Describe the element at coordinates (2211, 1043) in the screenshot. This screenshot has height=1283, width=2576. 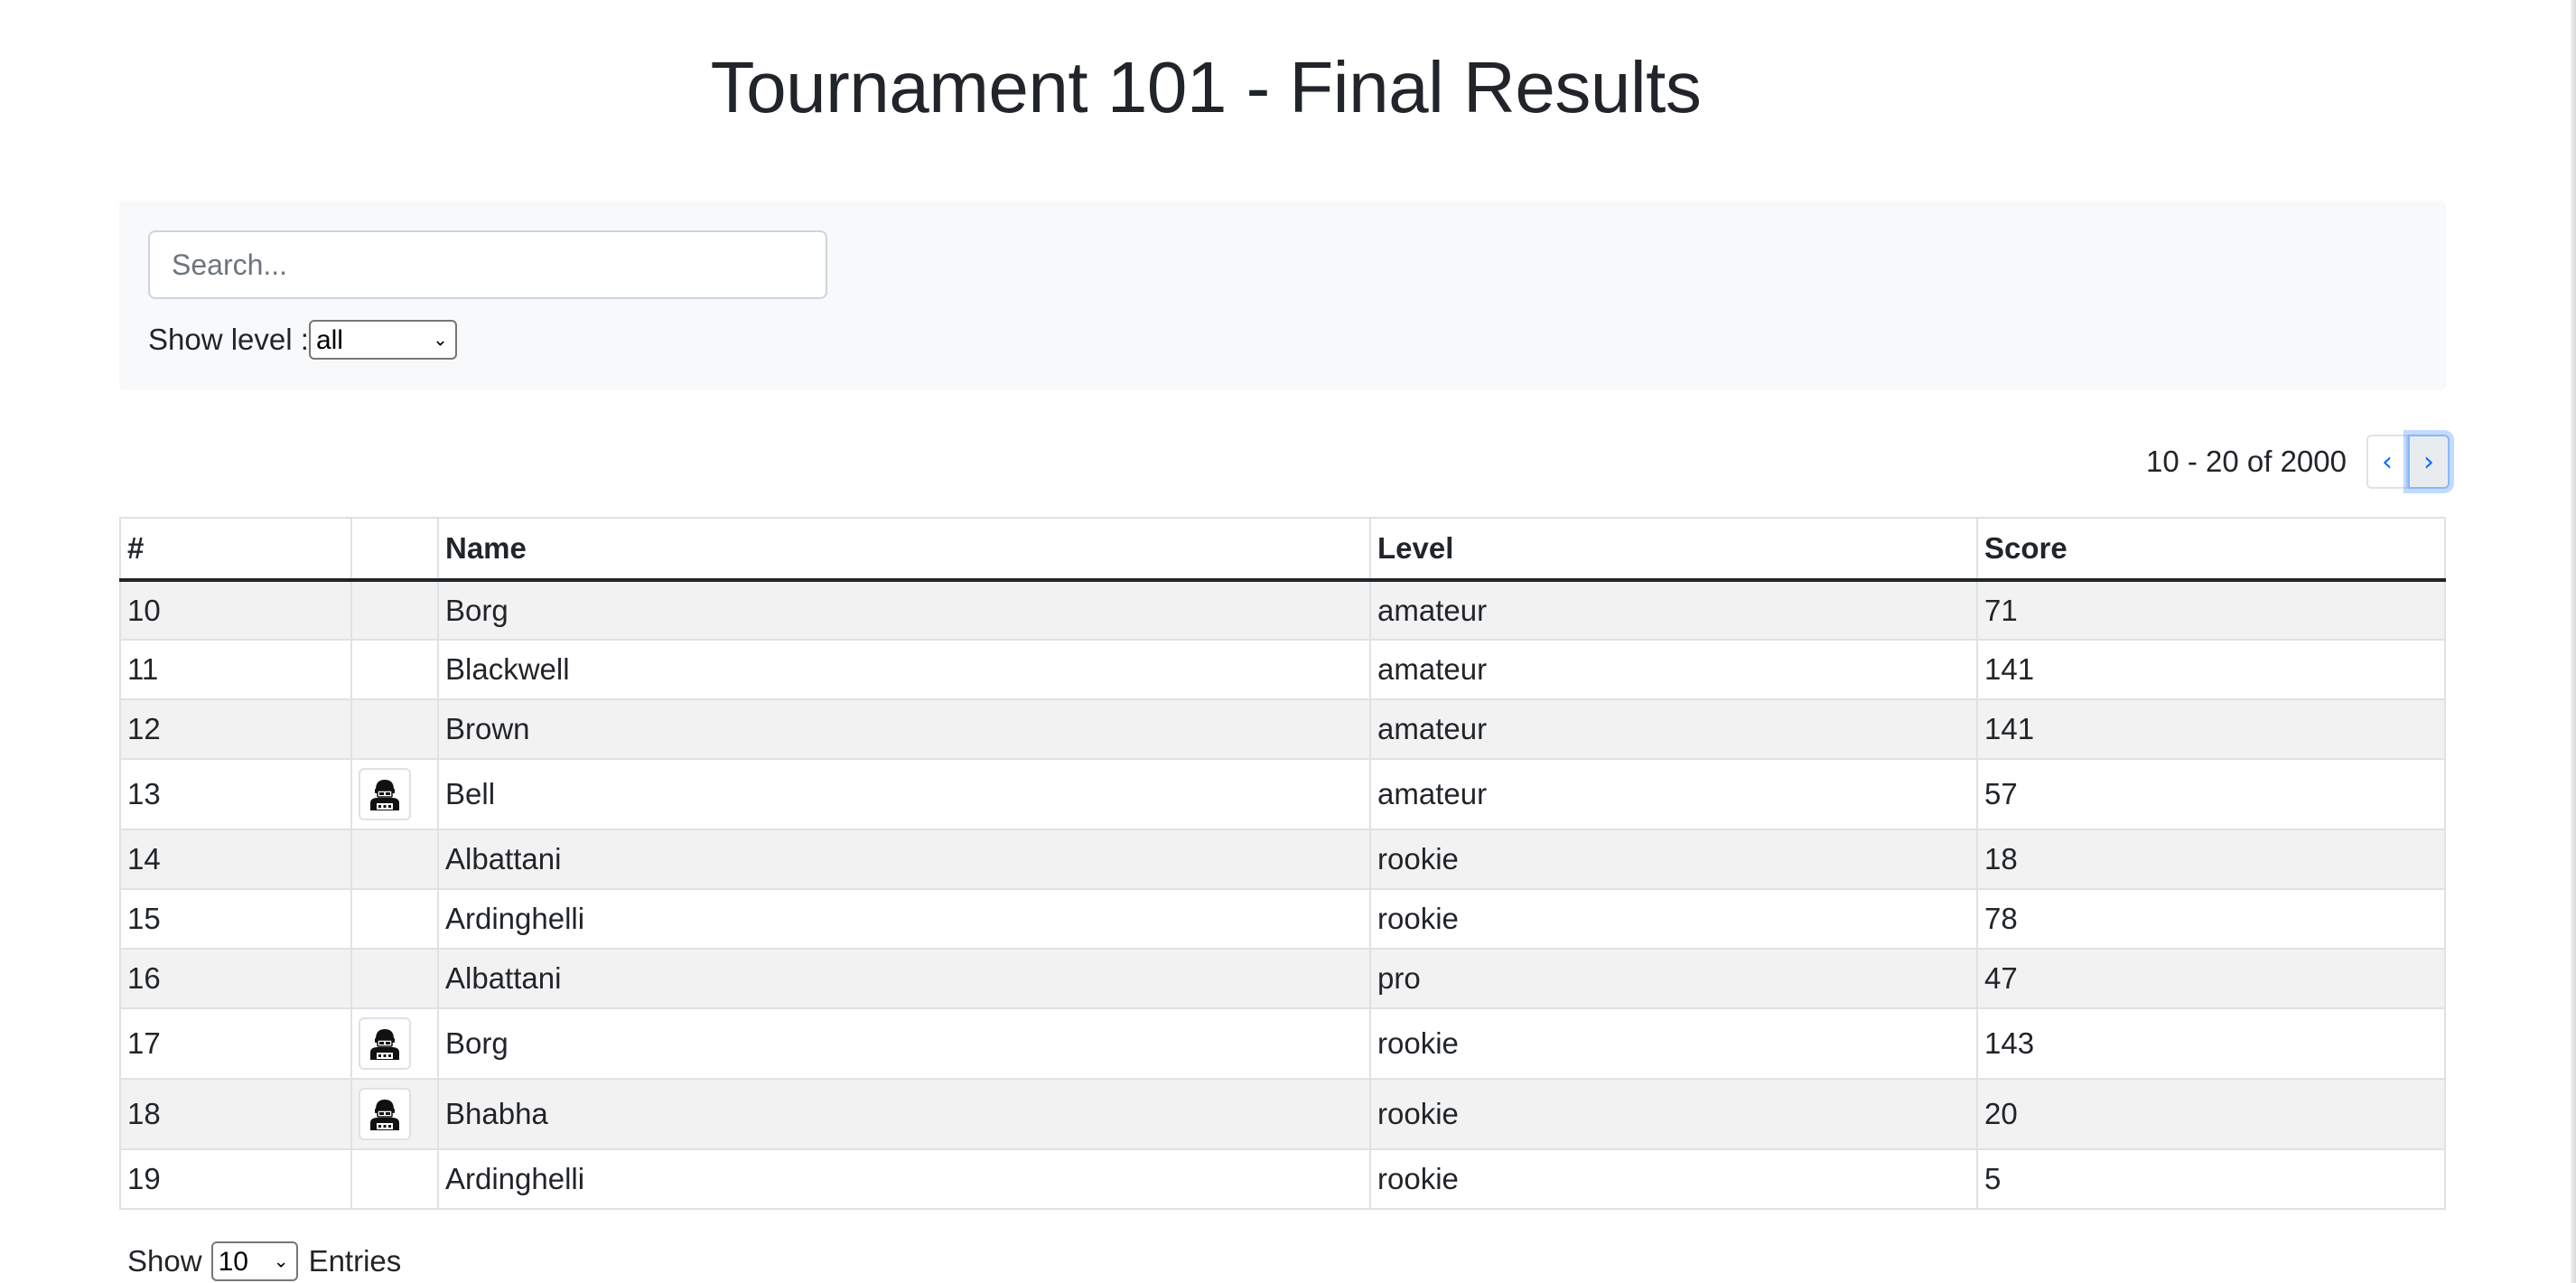
I see `cell-score: 143` at that location.